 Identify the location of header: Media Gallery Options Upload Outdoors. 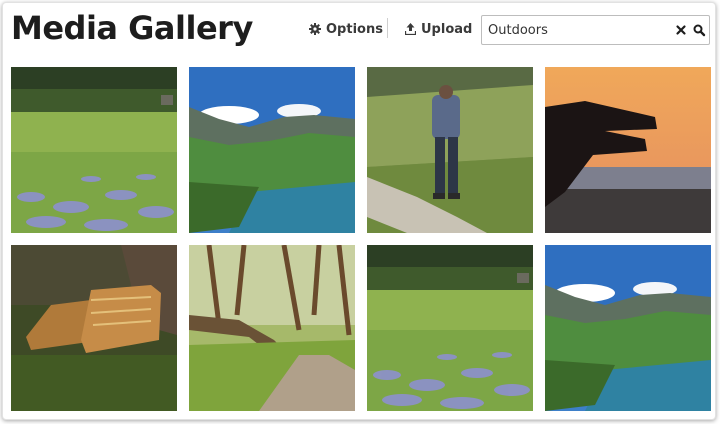
(359, 33).